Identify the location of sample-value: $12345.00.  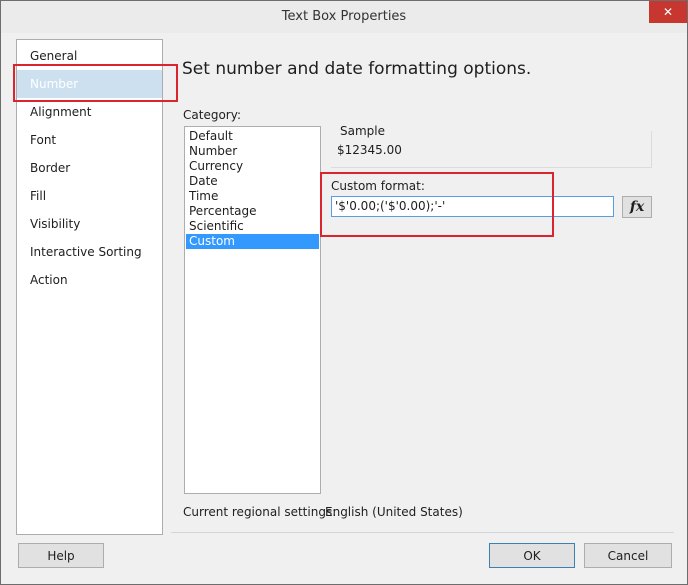
(369, 150).